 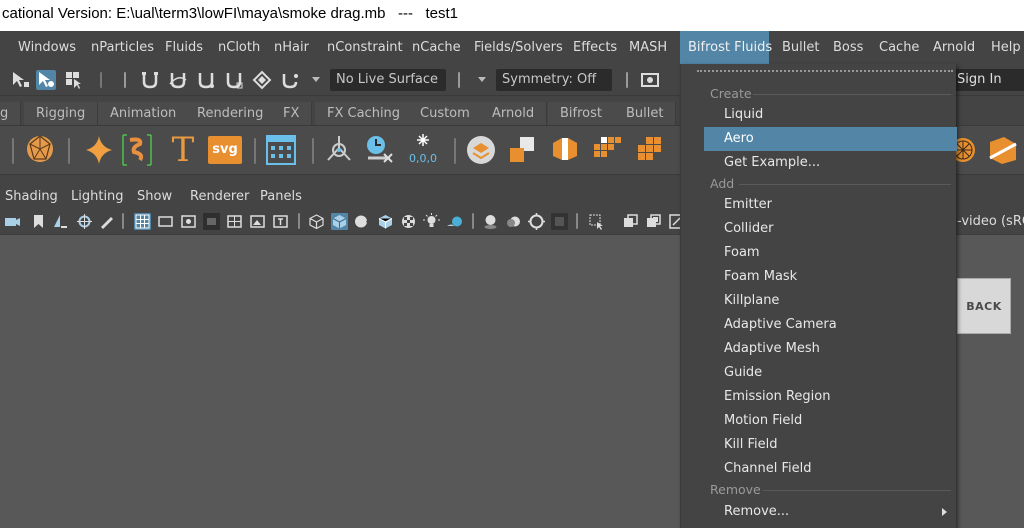 I want to click on menu-item-adaptive-mesh: Adaptive Mesh, so click(x=830, y=349).